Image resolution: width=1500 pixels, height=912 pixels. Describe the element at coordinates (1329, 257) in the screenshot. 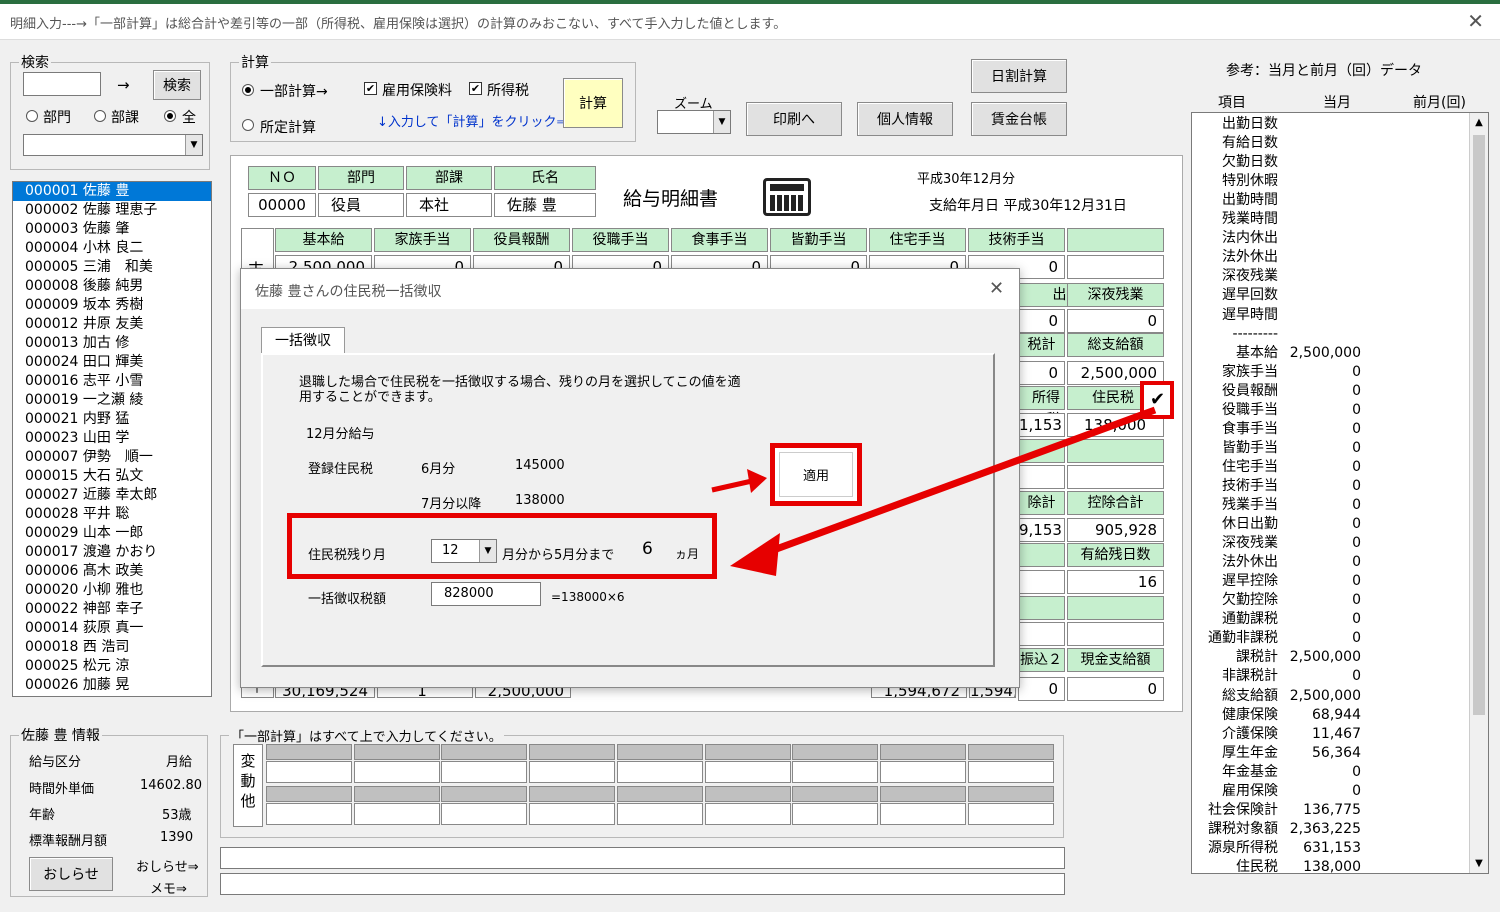

I see `reference-row: 法外休出` at that location.